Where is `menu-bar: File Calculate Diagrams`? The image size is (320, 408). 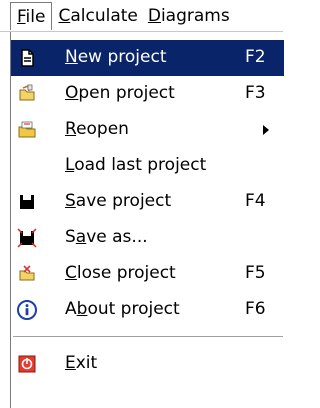
menu-bar: File Calculate Diagrams is located at coordinates (141, 16).